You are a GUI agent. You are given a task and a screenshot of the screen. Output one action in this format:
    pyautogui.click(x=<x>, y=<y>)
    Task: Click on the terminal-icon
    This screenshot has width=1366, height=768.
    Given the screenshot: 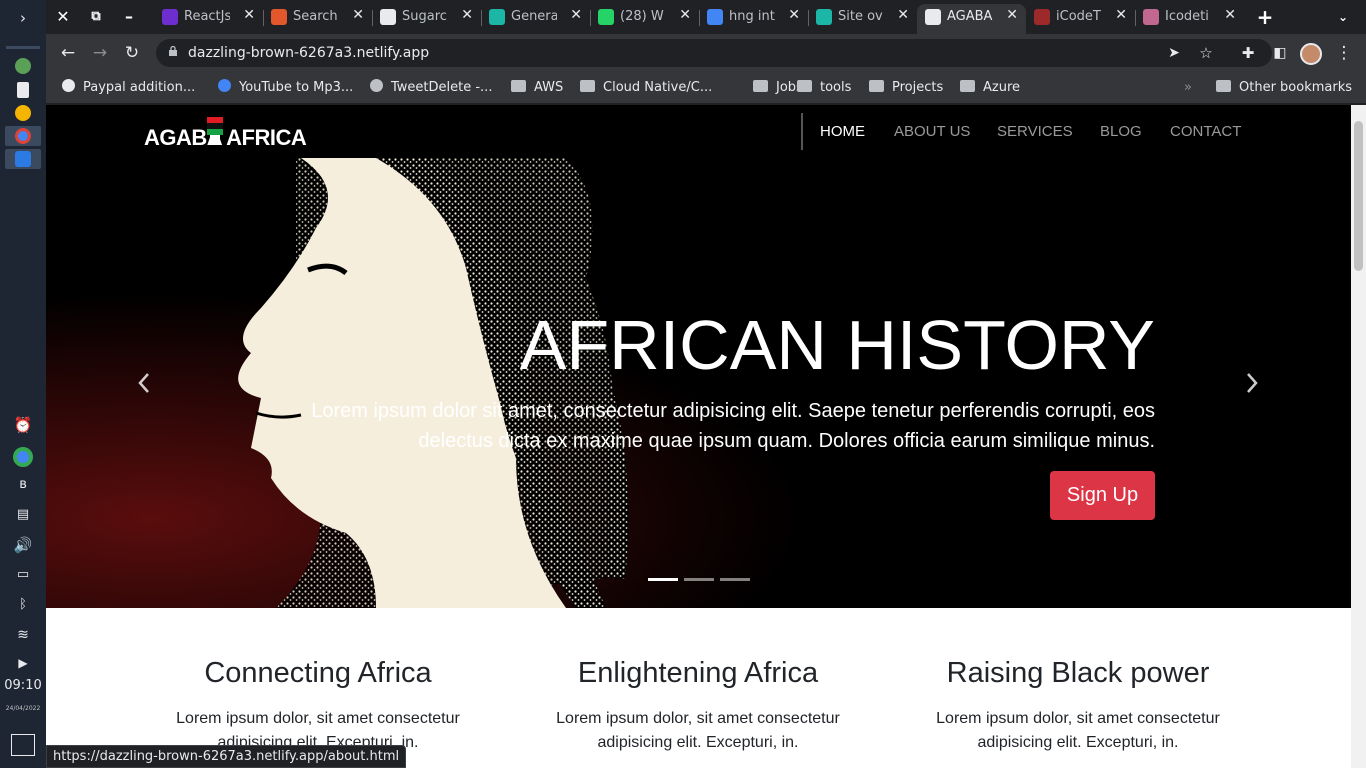 What is the action you would take?
    pyautogui.click(x=23, y=745)
    